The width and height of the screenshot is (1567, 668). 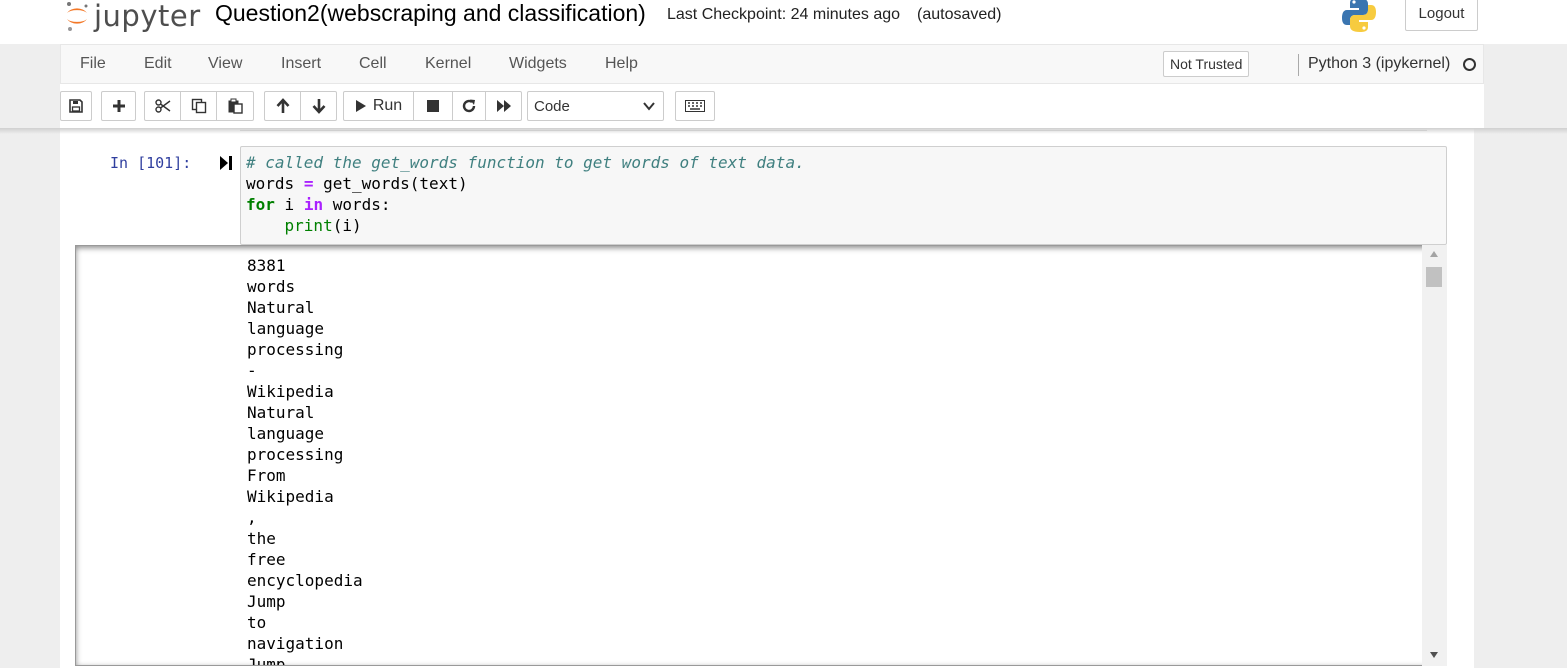 I want to click on paste-button, so click(x=235, y=106).